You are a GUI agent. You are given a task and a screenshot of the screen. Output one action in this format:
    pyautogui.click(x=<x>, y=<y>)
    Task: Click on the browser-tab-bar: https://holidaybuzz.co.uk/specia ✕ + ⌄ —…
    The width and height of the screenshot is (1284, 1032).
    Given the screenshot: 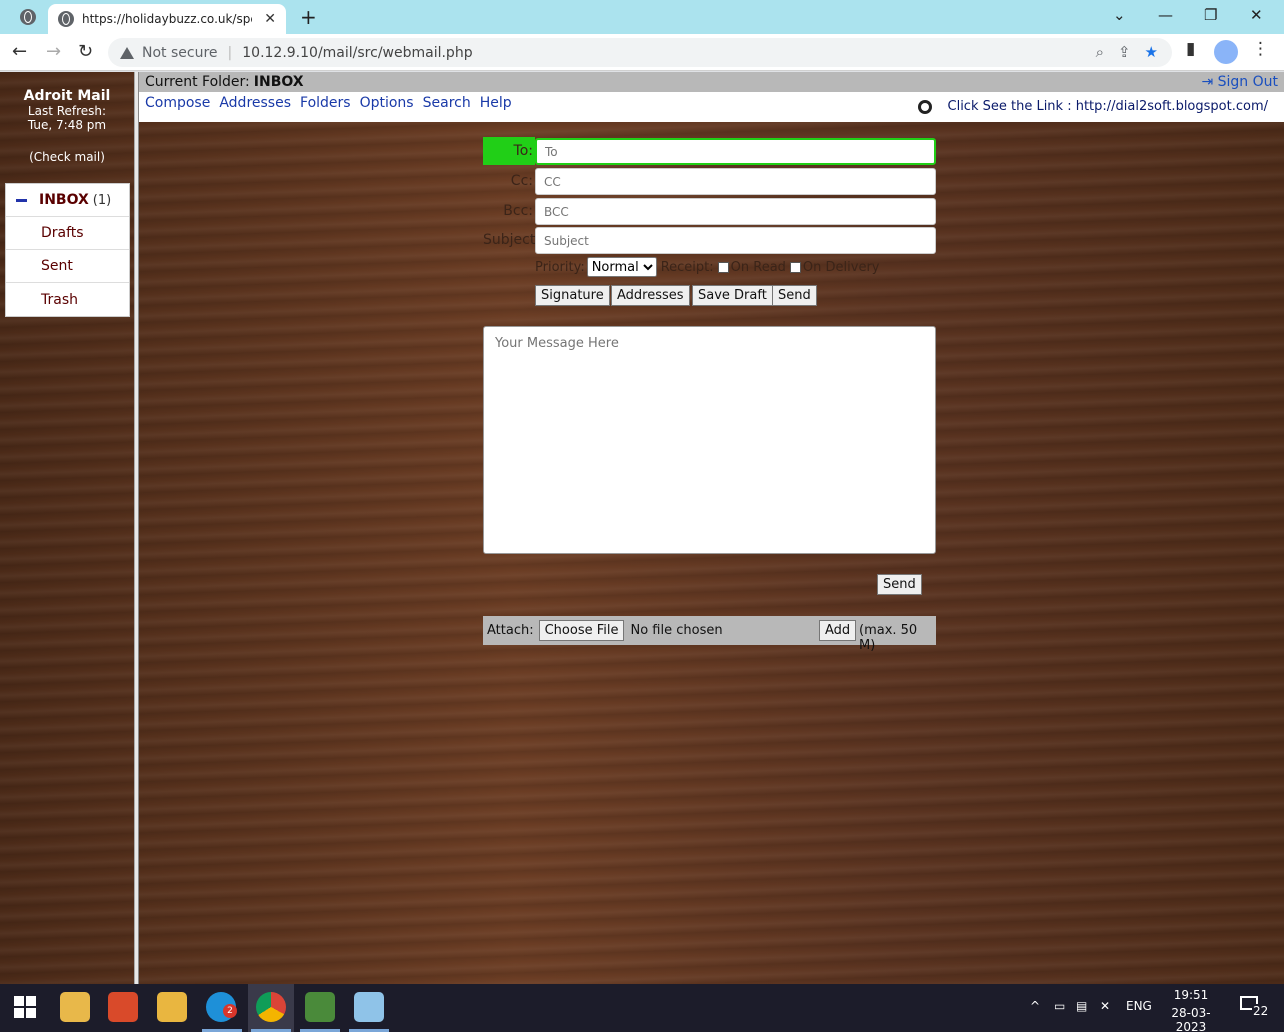 What is the action you would take?
    pyautogui.click(x=642, y=17)
    